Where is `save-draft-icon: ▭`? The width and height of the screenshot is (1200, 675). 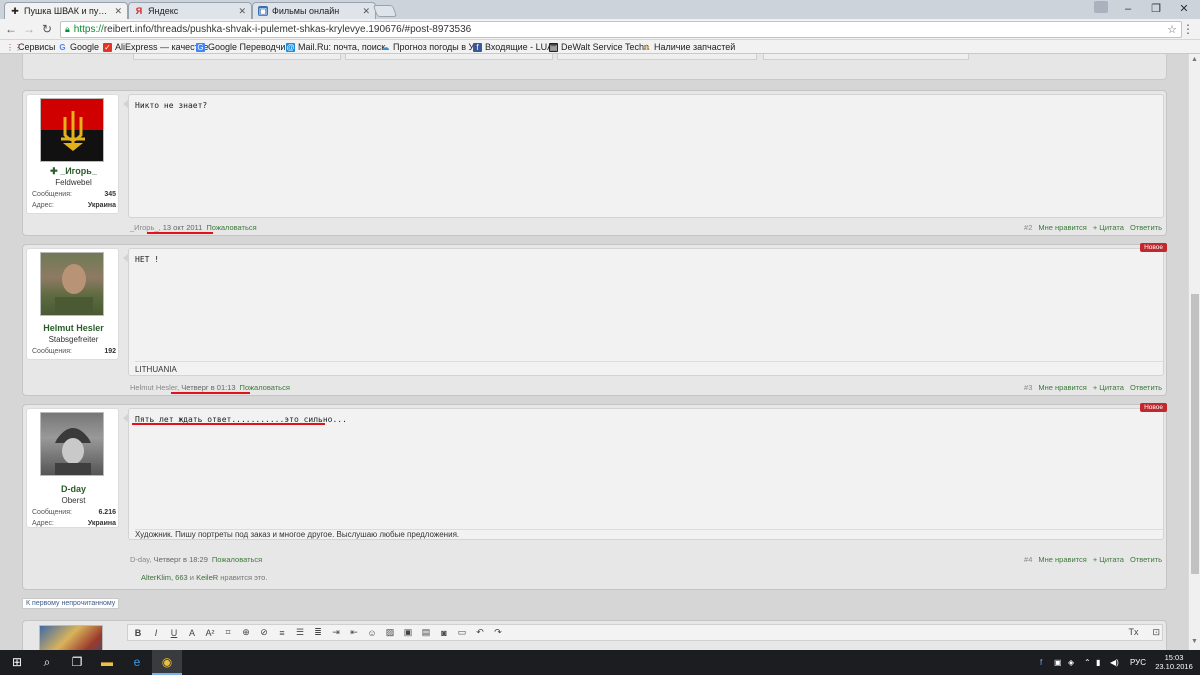 save-draft-icon: ▭ is located at coordinates (462, 632).